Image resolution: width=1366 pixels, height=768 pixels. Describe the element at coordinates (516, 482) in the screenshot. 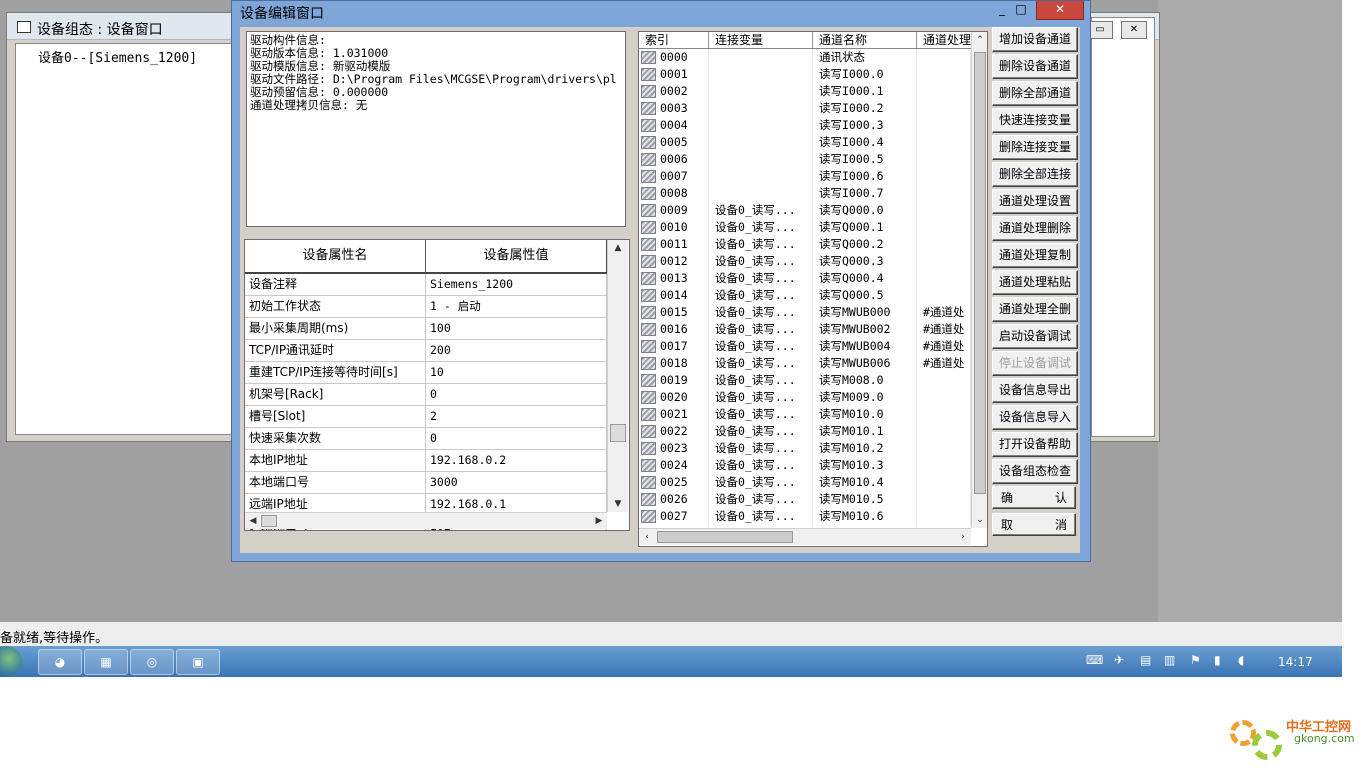

I see `property-value: 3000` at that location.